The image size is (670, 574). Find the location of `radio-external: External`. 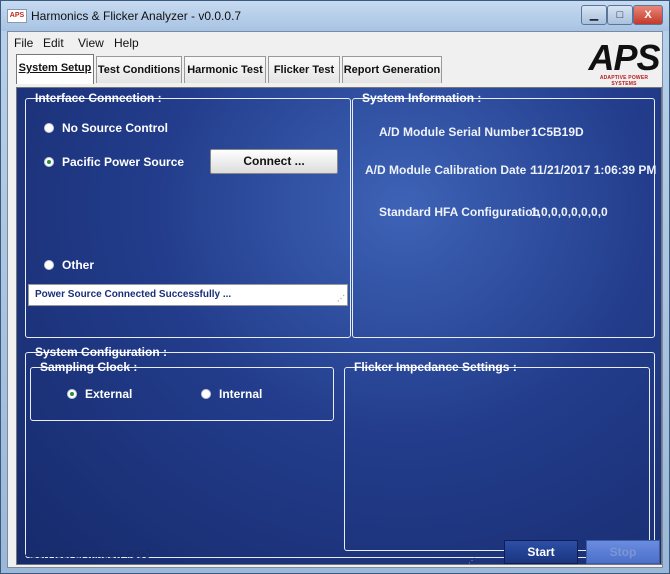

radio-external: External is located at coordinates (99, 394).